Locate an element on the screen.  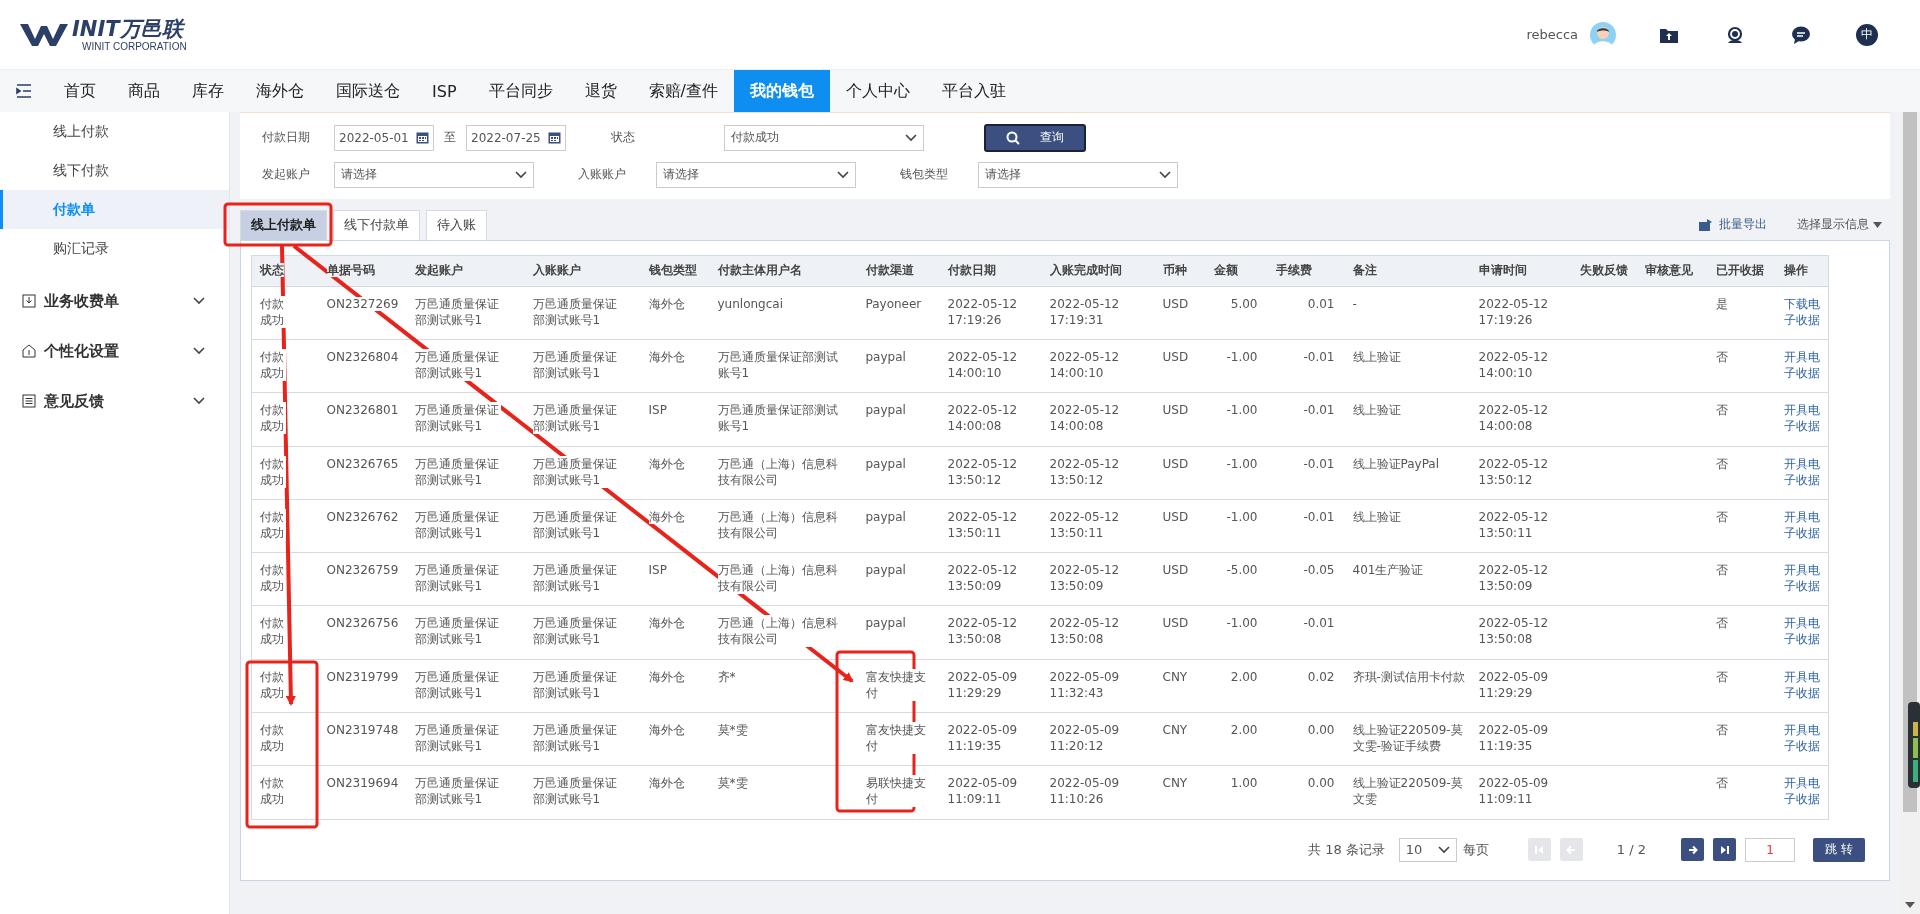
filter-label: 发起账户 is located at coordinates (286, 175).